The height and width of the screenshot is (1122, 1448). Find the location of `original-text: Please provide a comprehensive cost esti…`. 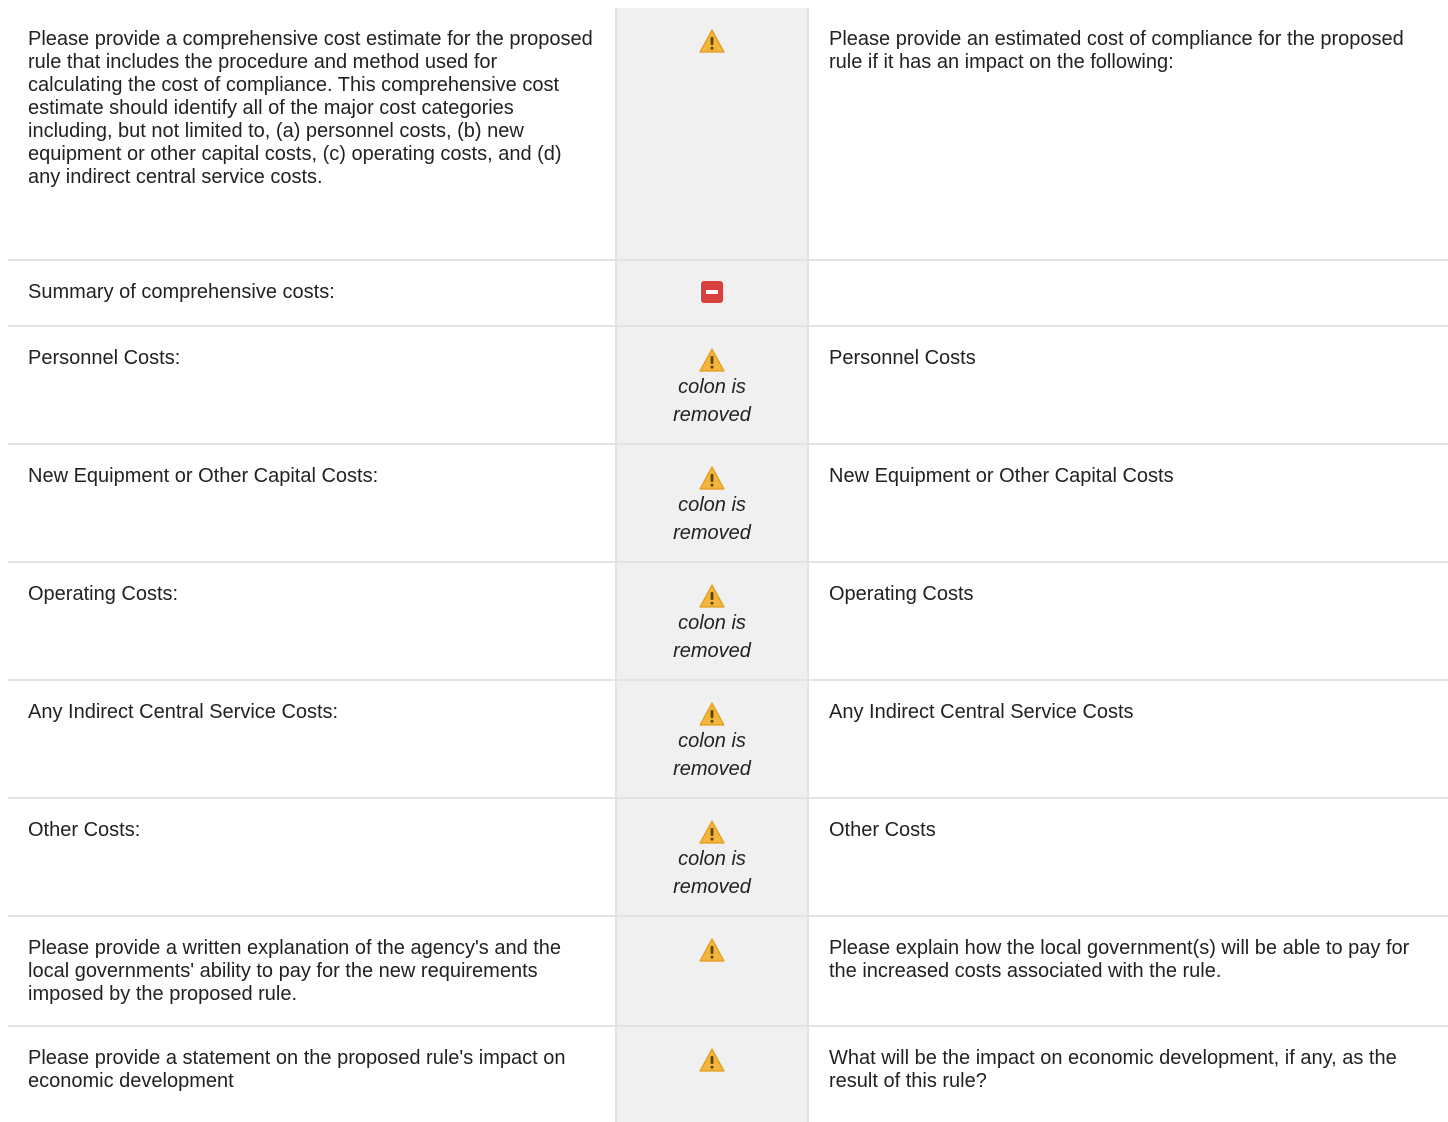

original-text: Please provide a comprehensive cost esti… is located at coordinates (310, 108).